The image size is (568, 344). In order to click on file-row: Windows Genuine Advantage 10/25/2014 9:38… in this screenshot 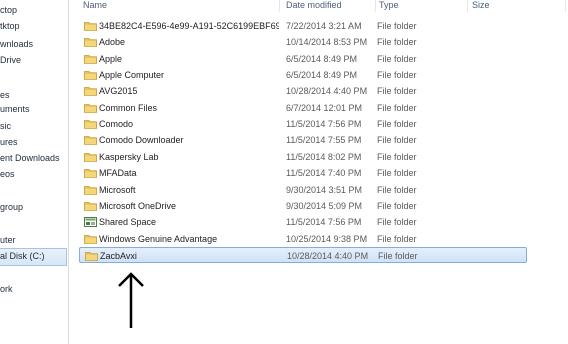, I will do `click(303, 239)`.